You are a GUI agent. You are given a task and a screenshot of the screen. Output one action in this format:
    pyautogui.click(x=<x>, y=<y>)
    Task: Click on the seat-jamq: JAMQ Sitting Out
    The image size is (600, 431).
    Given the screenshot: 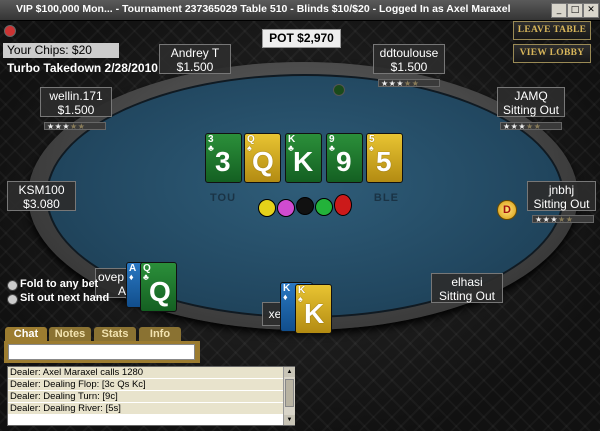 What is the action you would take?
    pyautogui.click(x=531, y=102)
    